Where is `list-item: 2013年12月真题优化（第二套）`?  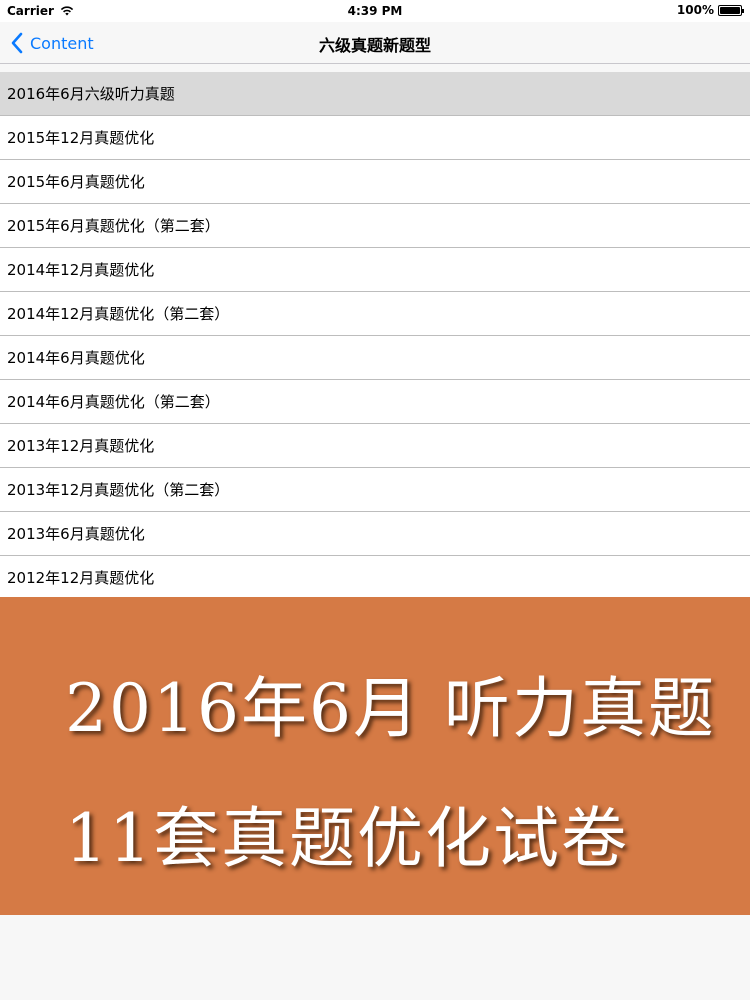 list-item: 2013年12月真题优化（第二套） is located at coordinates (375, 490).